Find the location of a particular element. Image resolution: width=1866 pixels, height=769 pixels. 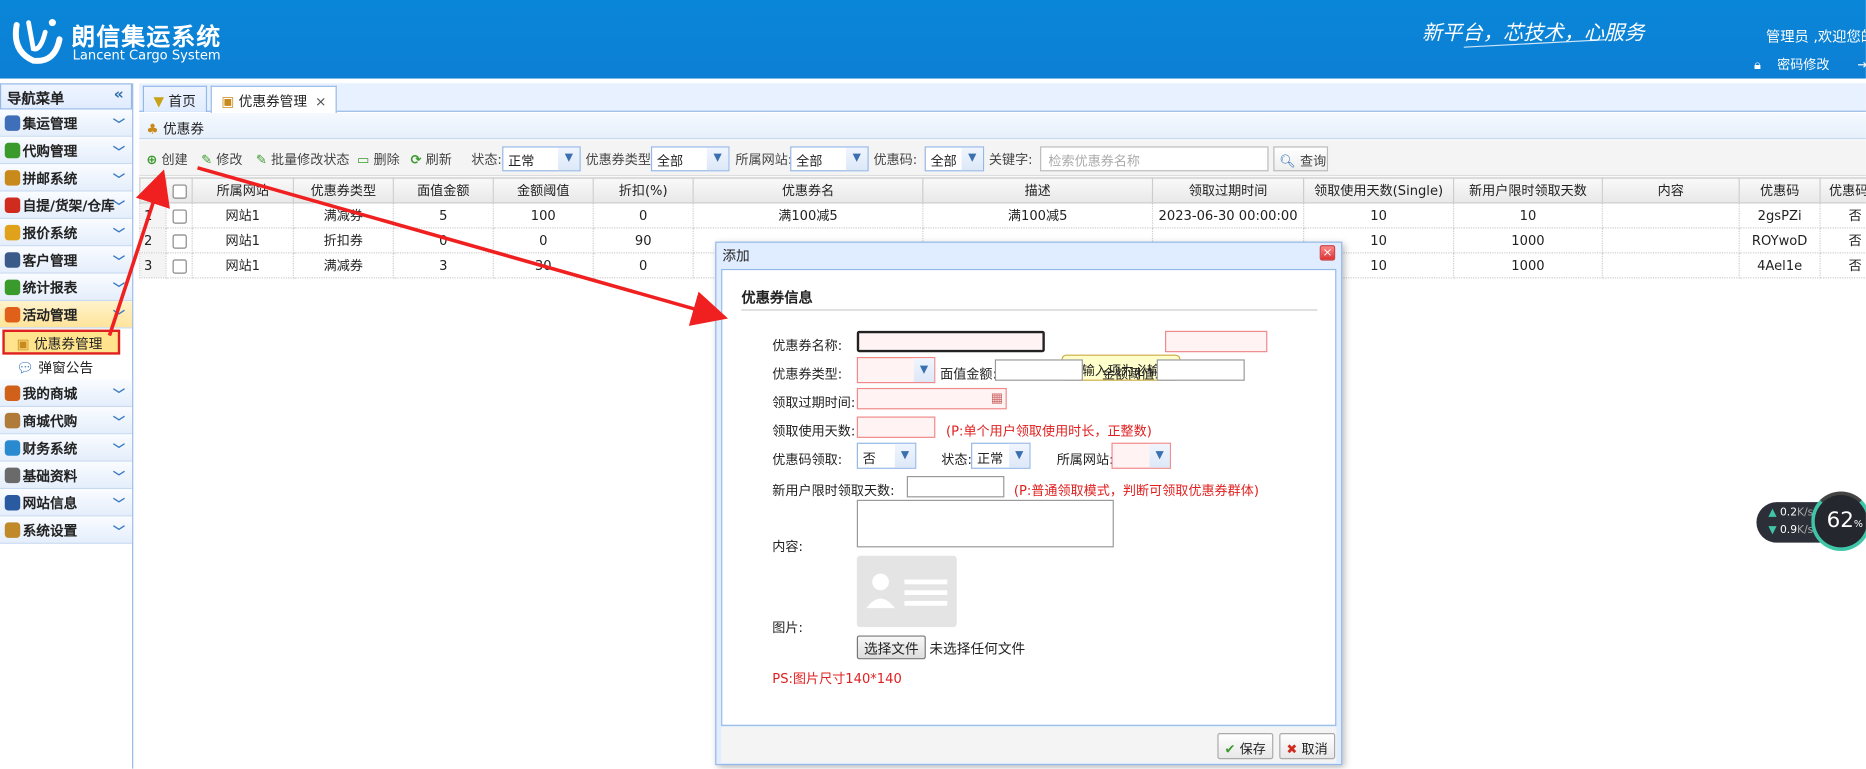

image-size-note: PS:图片尺寸140*140 is located at coordinates (837, 679).